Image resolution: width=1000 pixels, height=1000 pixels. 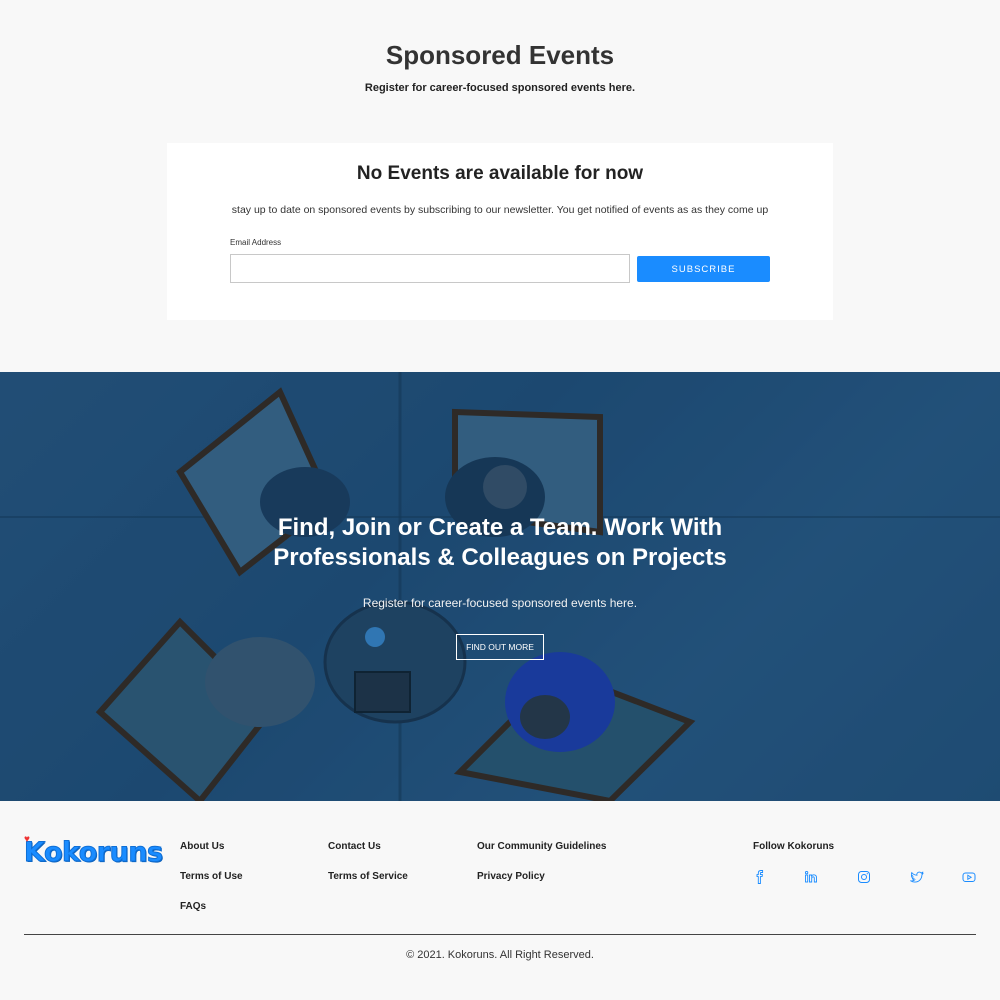 I want to click on email-field, so click(x=430, y=268).